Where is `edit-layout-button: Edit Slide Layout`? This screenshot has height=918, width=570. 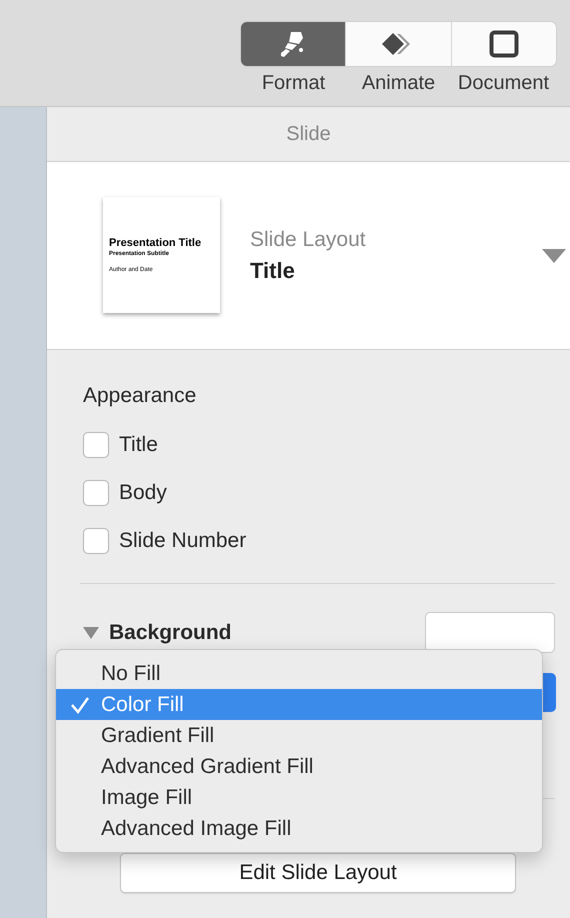 edit-layout-button: Edit Slide Layout is located at coordinates (318, 873).